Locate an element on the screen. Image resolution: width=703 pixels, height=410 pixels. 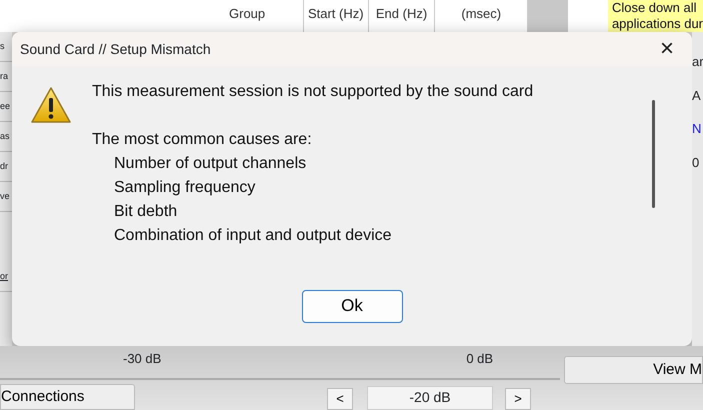
scrollbar is located at coordinates (548, 16).